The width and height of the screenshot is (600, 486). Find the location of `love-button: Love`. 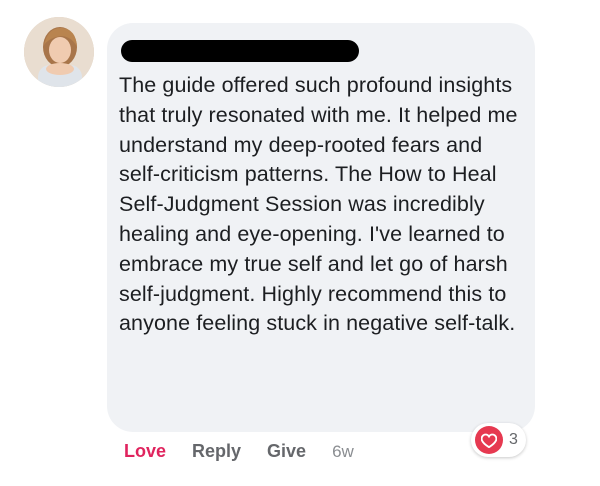

love-button: Love is located at coordinates (145, 451).